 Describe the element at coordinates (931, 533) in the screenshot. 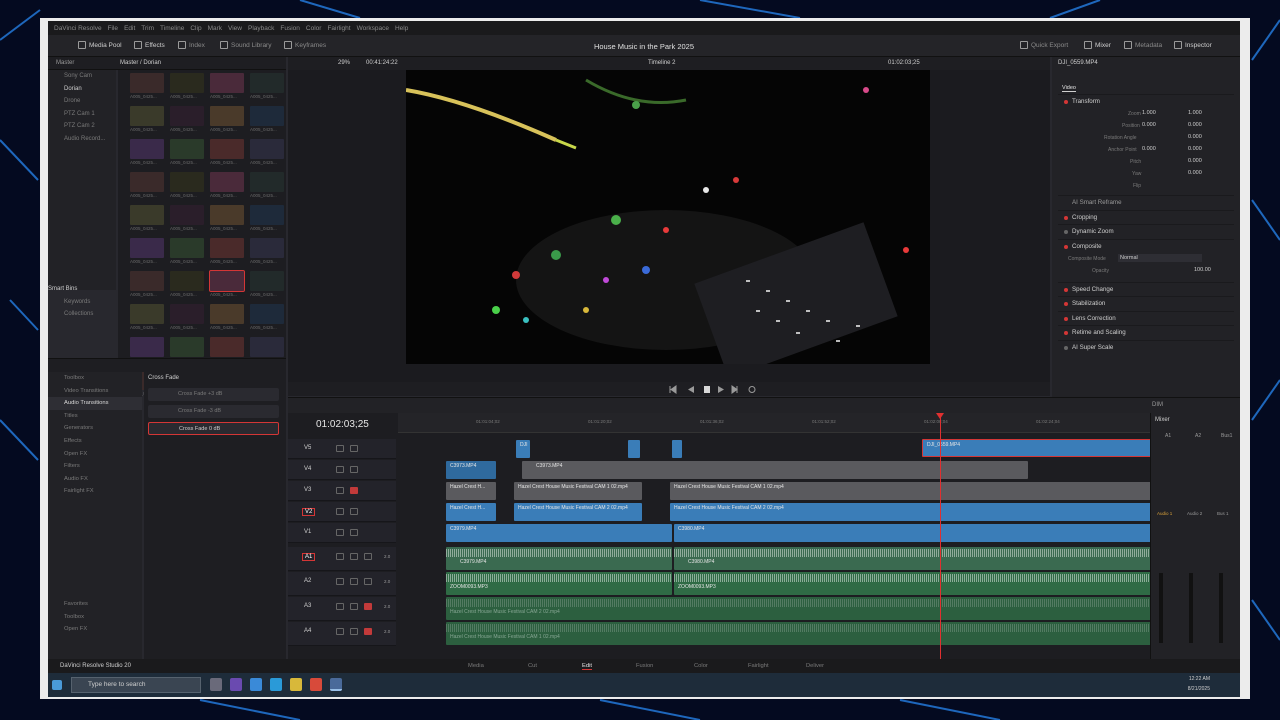

I see `clip-v1-c3980: C3980.MP4` at that location.